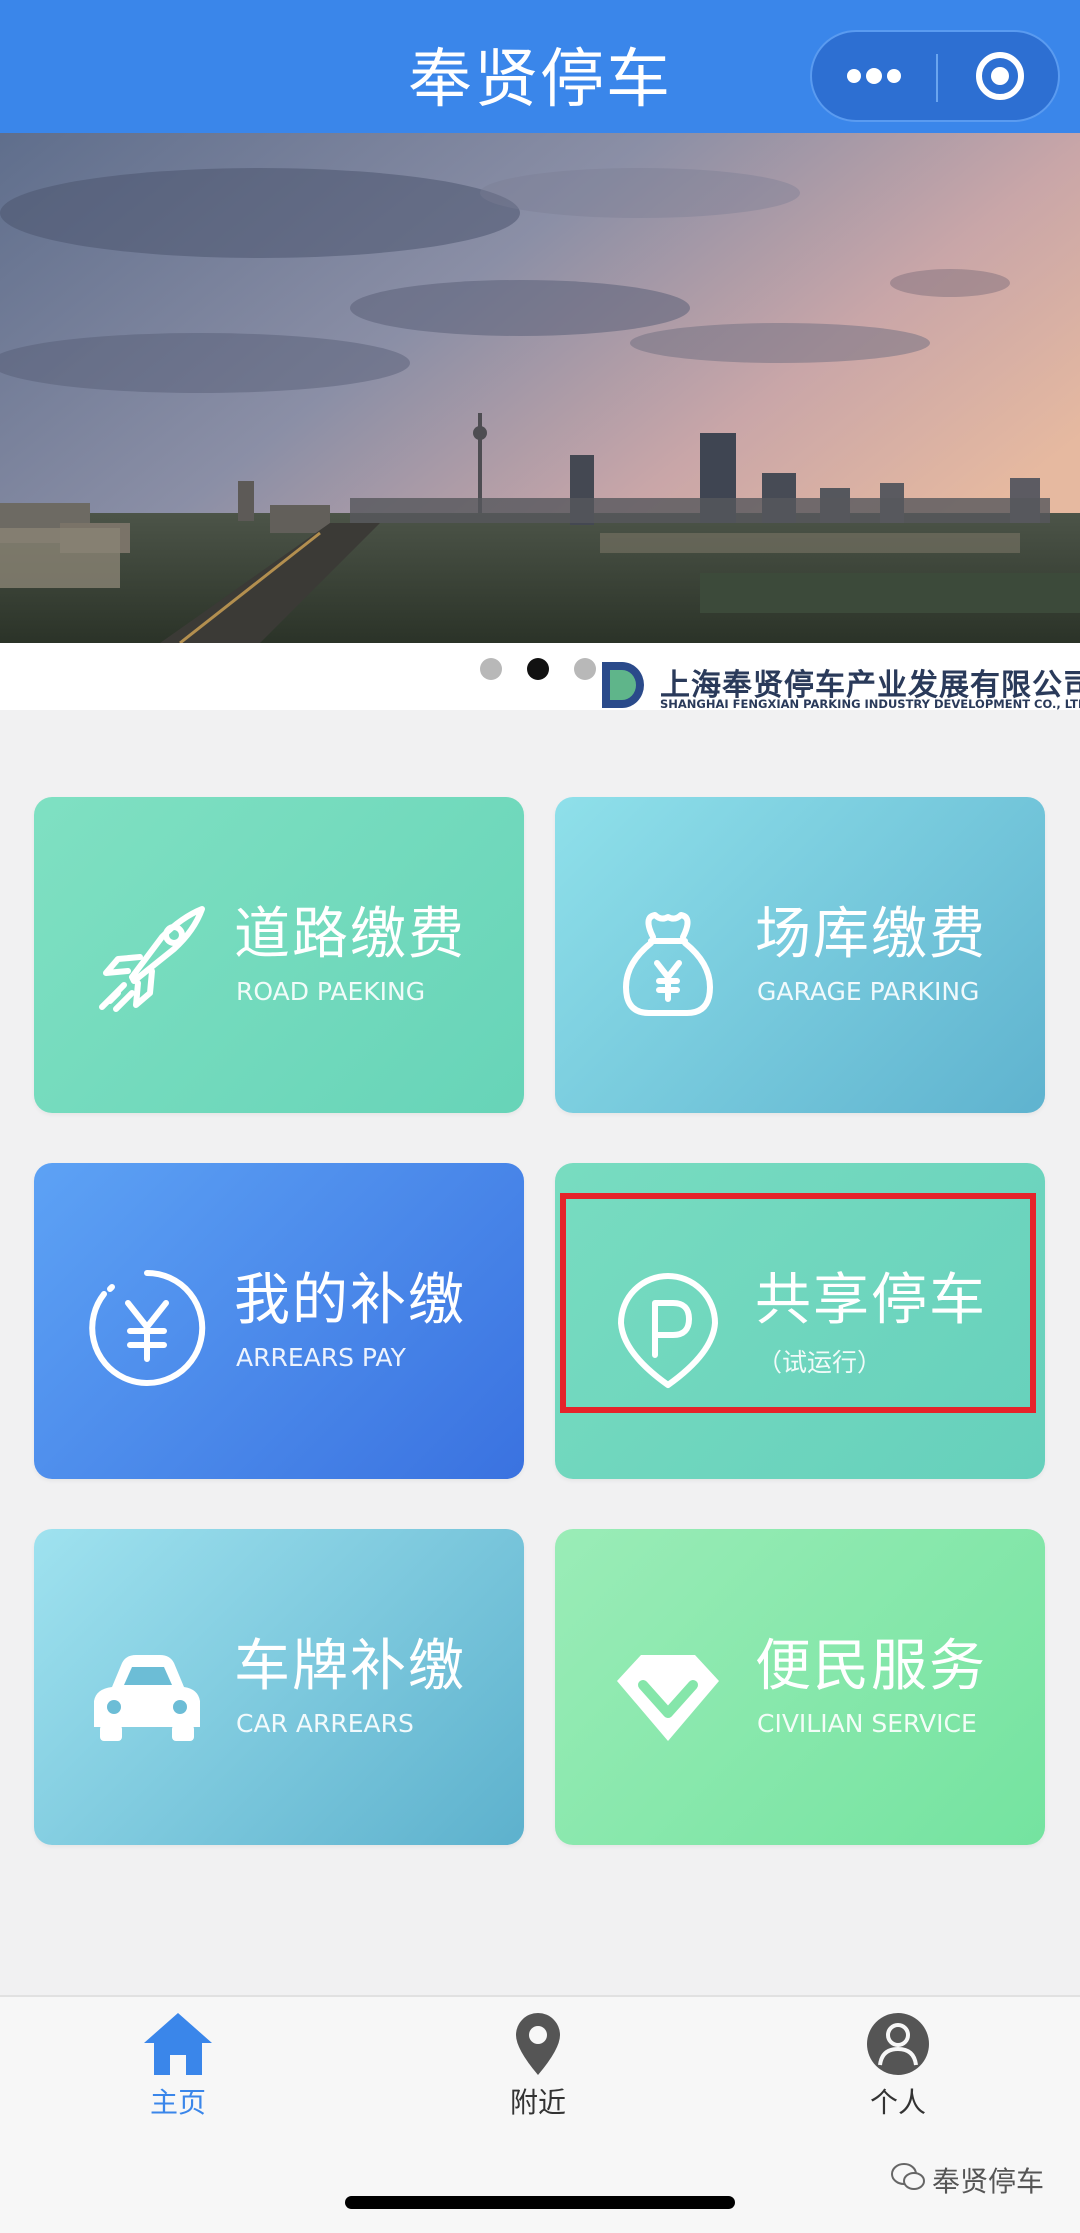  Describe the element at coordinates (350, 934) in the screenshot. I see `tile-title: 道路缴费` at that location.